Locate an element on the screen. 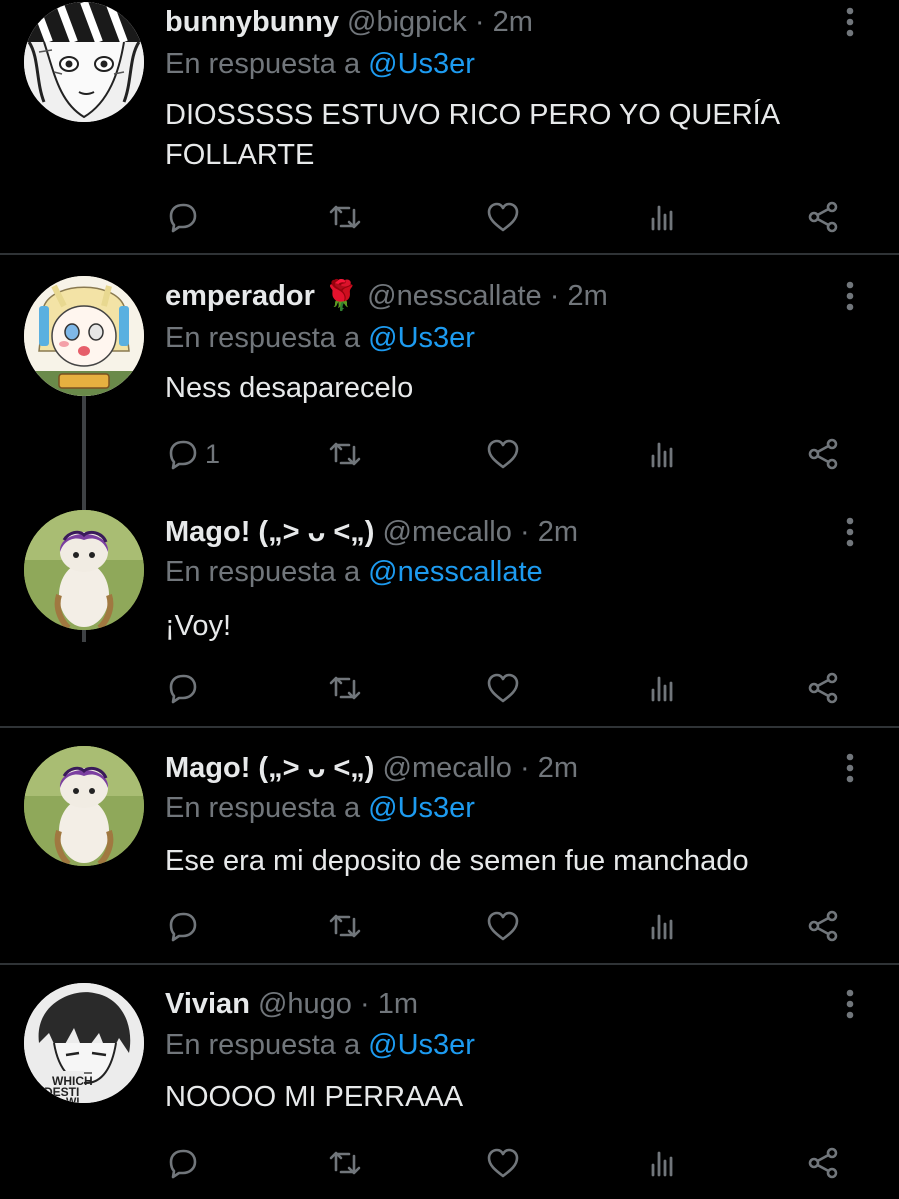 This screenshot has height=1199, width=899. tweet-text-line: NOOOO MI PERRAAA is located at coordinates (314, 1097).